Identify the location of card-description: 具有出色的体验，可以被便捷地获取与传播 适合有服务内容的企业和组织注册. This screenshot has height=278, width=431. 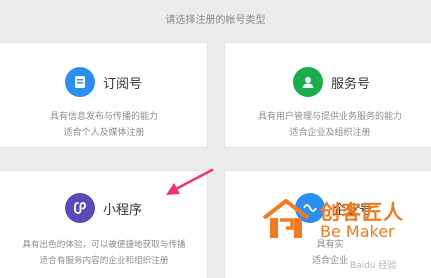
(104, 253).